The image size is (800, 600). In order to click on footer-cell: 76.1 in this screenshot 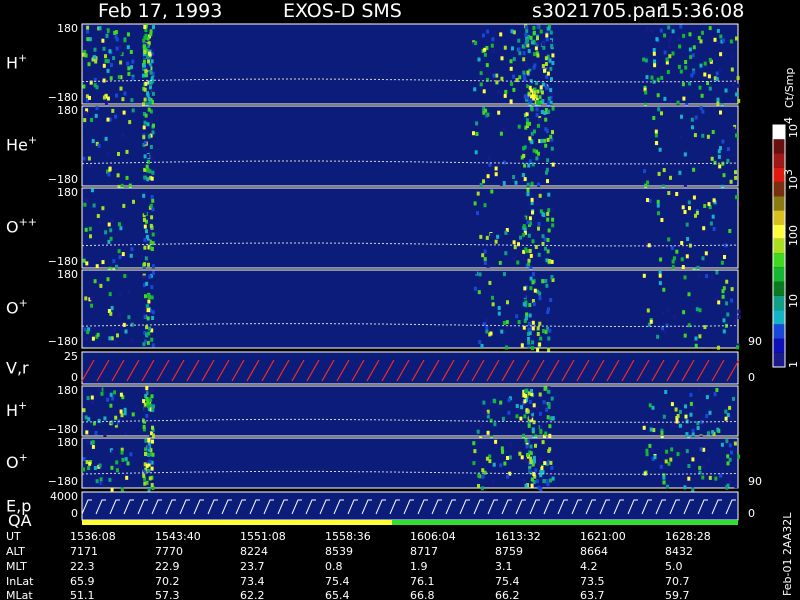, I will do `click(422, 581)`.